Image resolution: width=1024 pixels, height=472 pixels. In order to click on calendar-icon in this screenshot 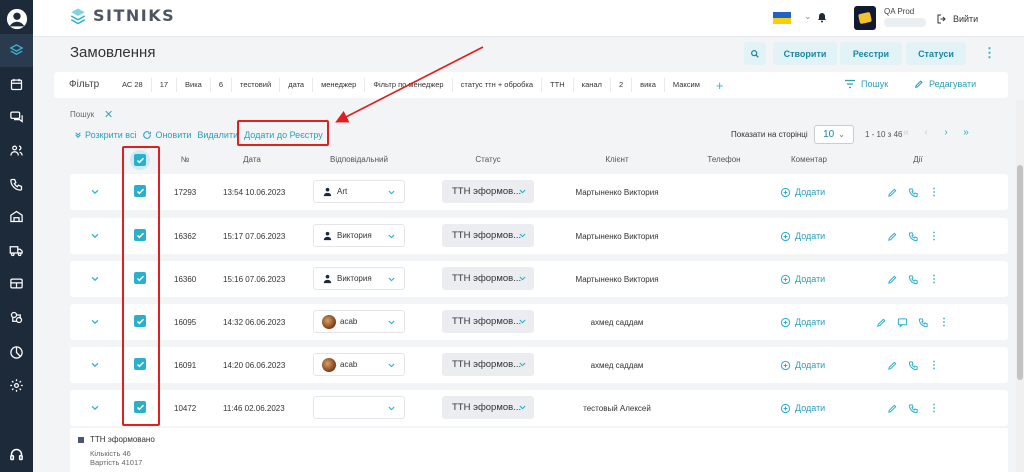, I will do `click(16, 84)`.